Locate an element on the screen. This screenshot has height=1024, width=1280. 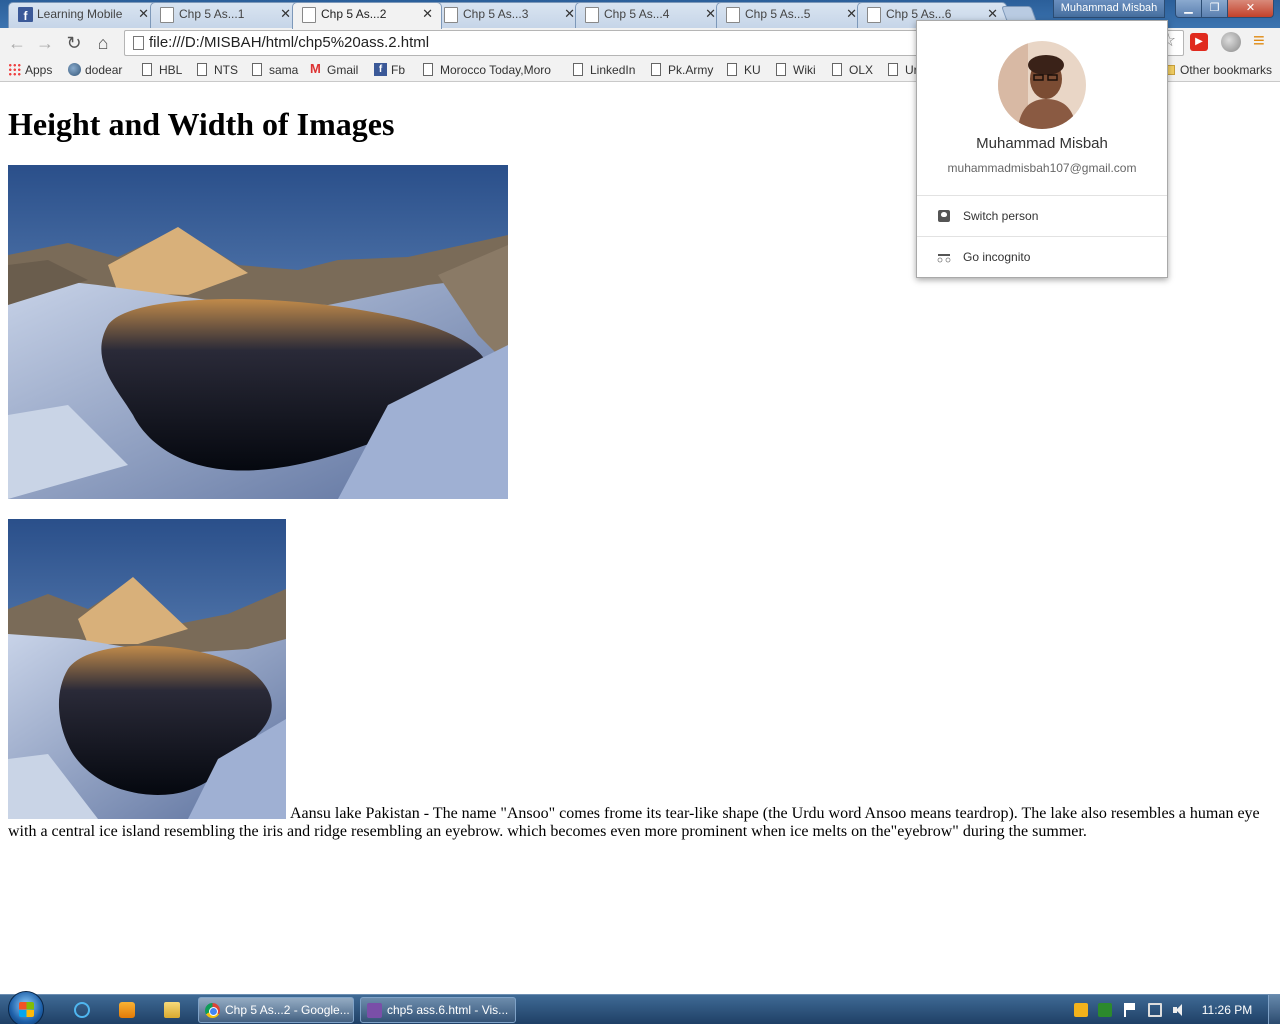
back-arrow-icon: ← is located at coordinates (17, 43).